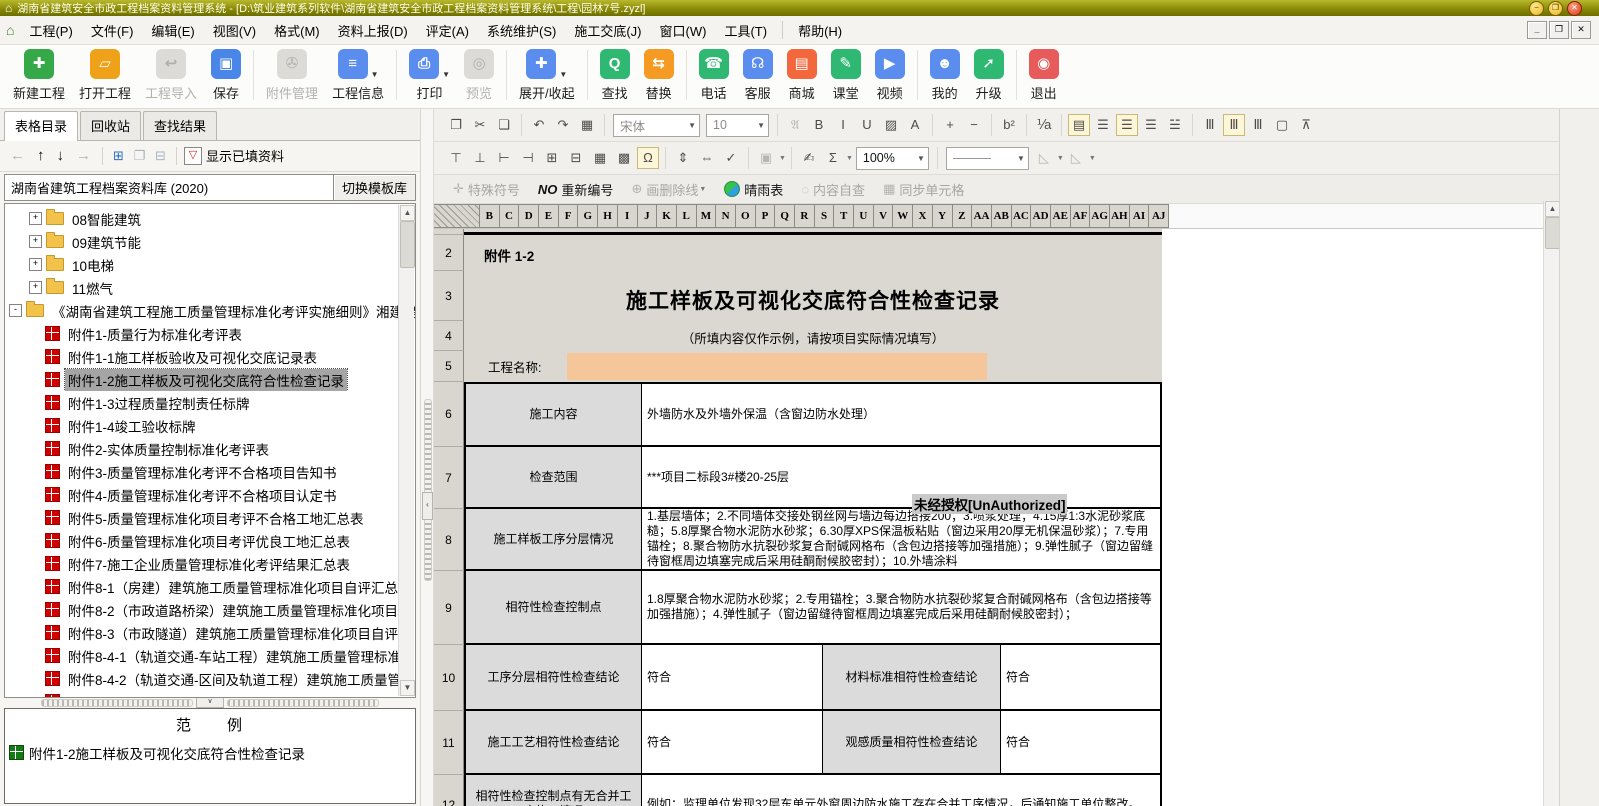 The height and width of the screenshot is (806, 1599). I want to click on tree-item: 附件3-质量管理标准化考评不合格项目告知书, so click(210, 471).